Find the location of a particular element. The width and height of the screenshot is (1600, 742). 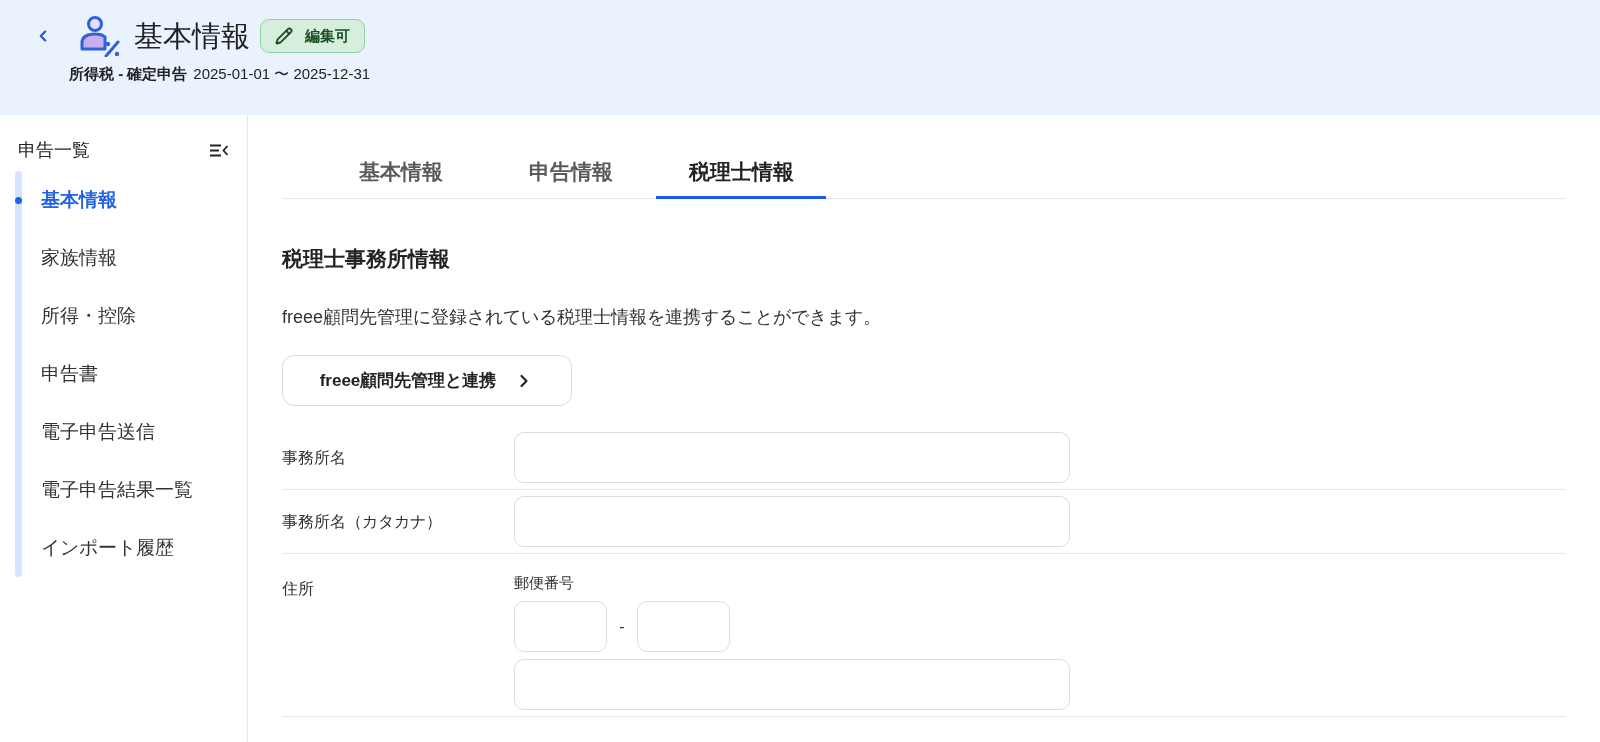

postal-code-label: 郵便番号 is located at coordinates (544, 583).